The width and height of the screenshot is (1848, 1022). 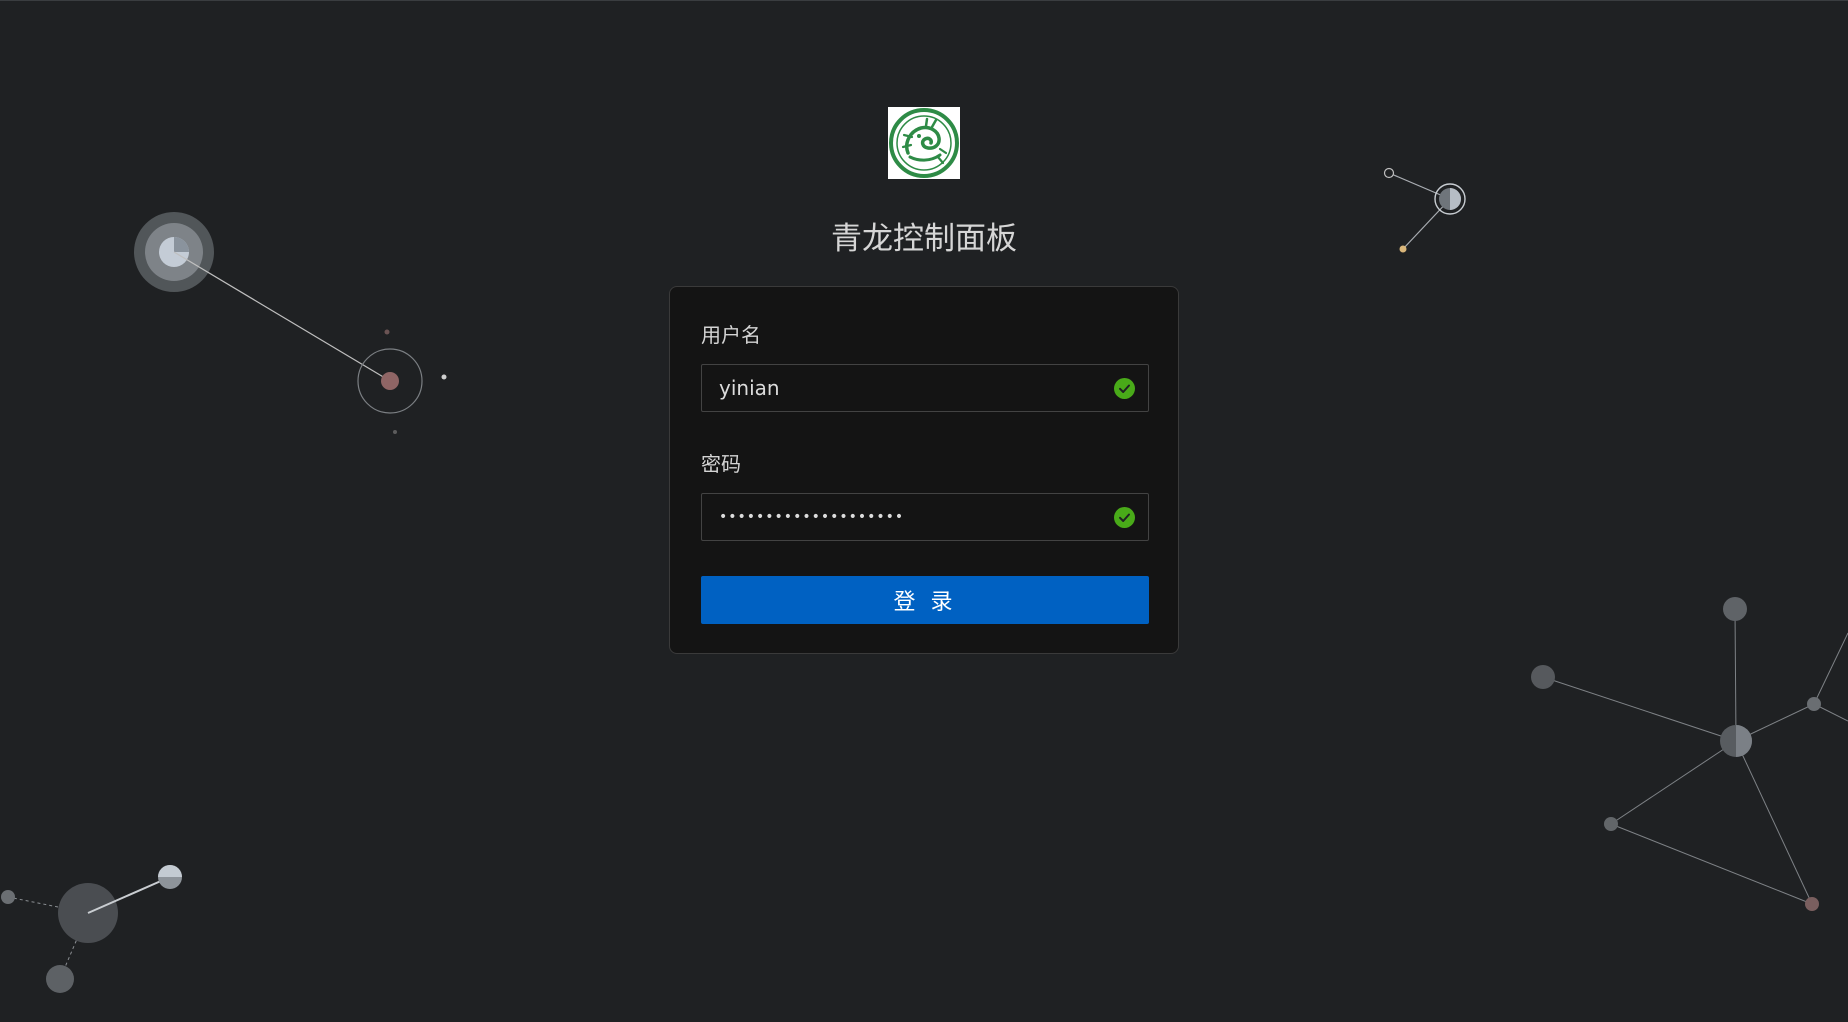 I want to click on dragon-emblem-icon, so click(x=924, y=143).